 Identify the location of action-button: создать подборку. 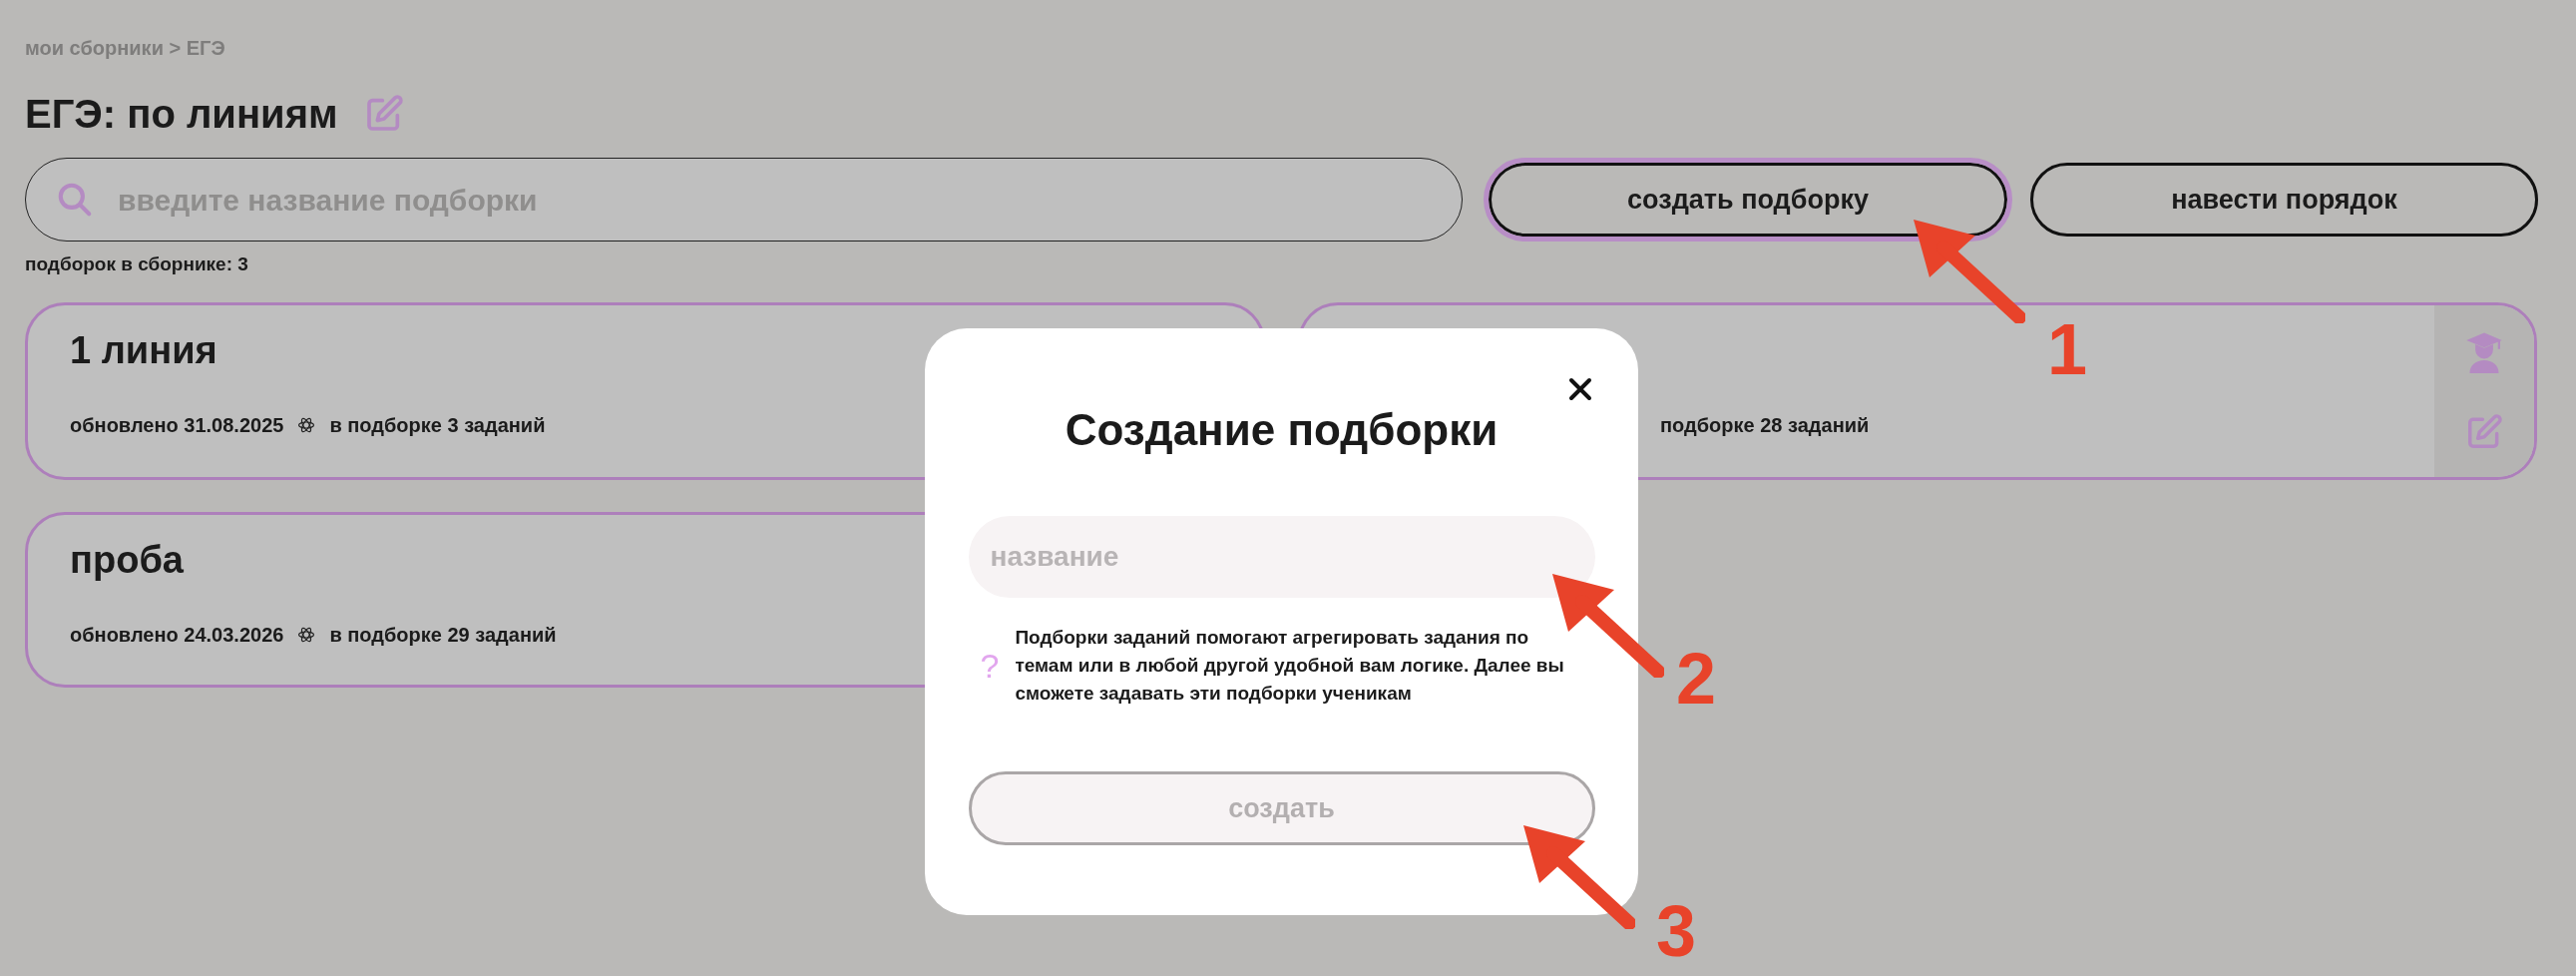
(1748, 200).